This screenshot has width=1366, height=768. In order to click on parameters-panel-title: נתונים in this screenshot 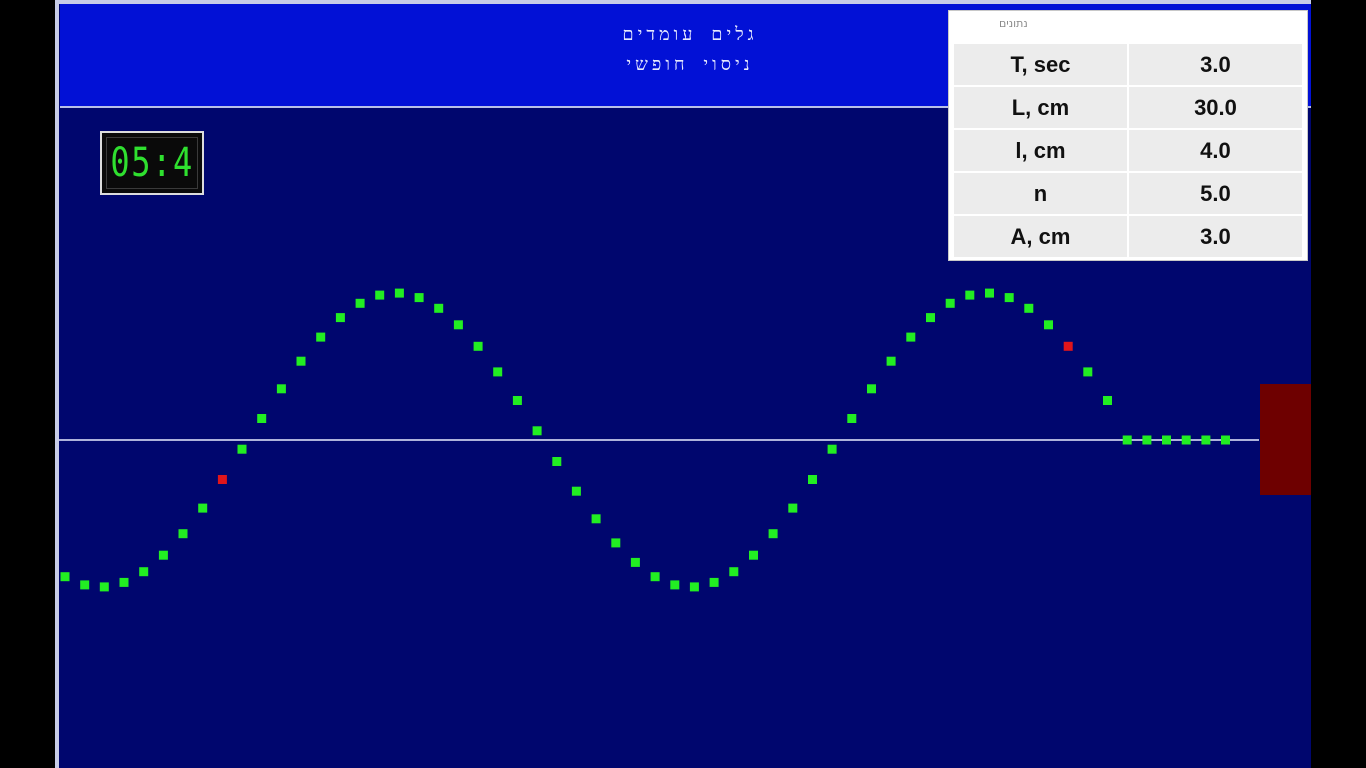, I will do `click(1013, 23)`.